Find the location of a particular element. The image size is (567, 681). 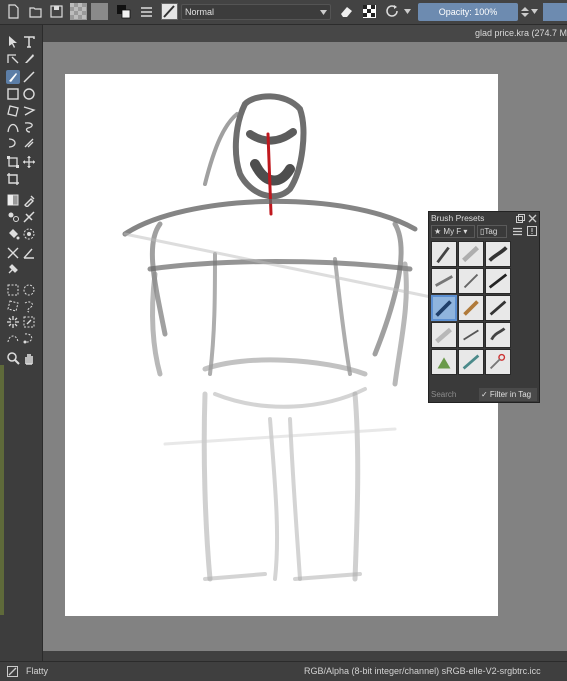

polyline-tool-icon is located at coordinates (29, 111).